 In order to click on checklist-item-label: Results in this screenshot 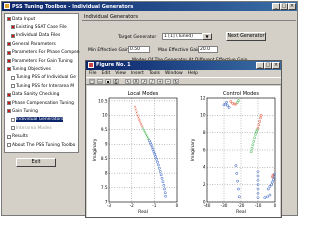, I will do `click(20, 137)`.